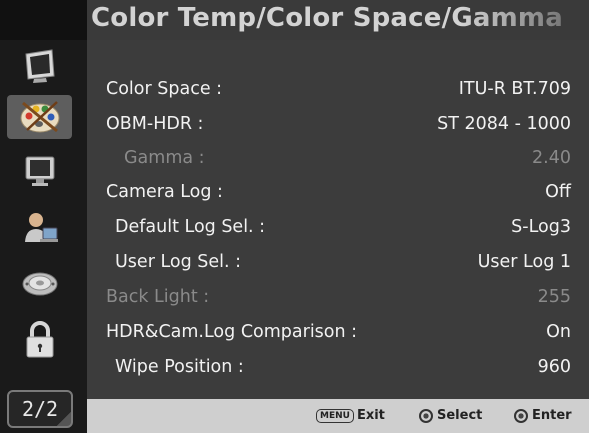 Image resolution: width=589 pixels, height=433 pixels. I want to click on sidebar-item-user, so click(39, 228).